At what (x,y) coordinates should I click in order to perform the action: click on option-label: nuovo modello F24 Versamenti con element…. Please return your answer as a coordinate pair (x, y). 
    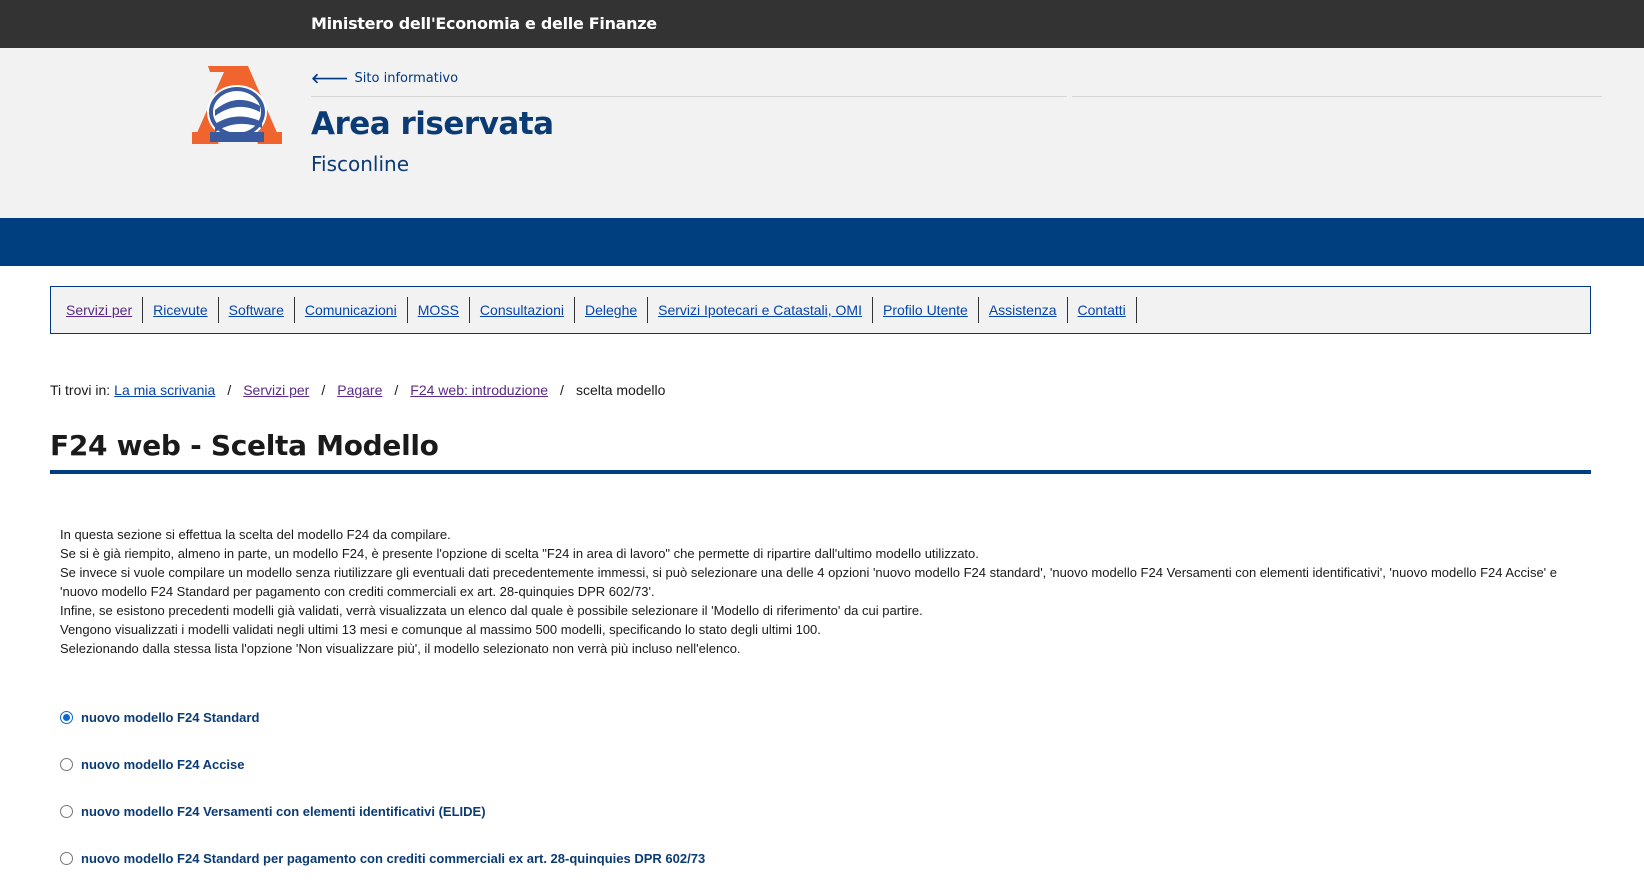
    Looking at the image, I should click on (283, 811).